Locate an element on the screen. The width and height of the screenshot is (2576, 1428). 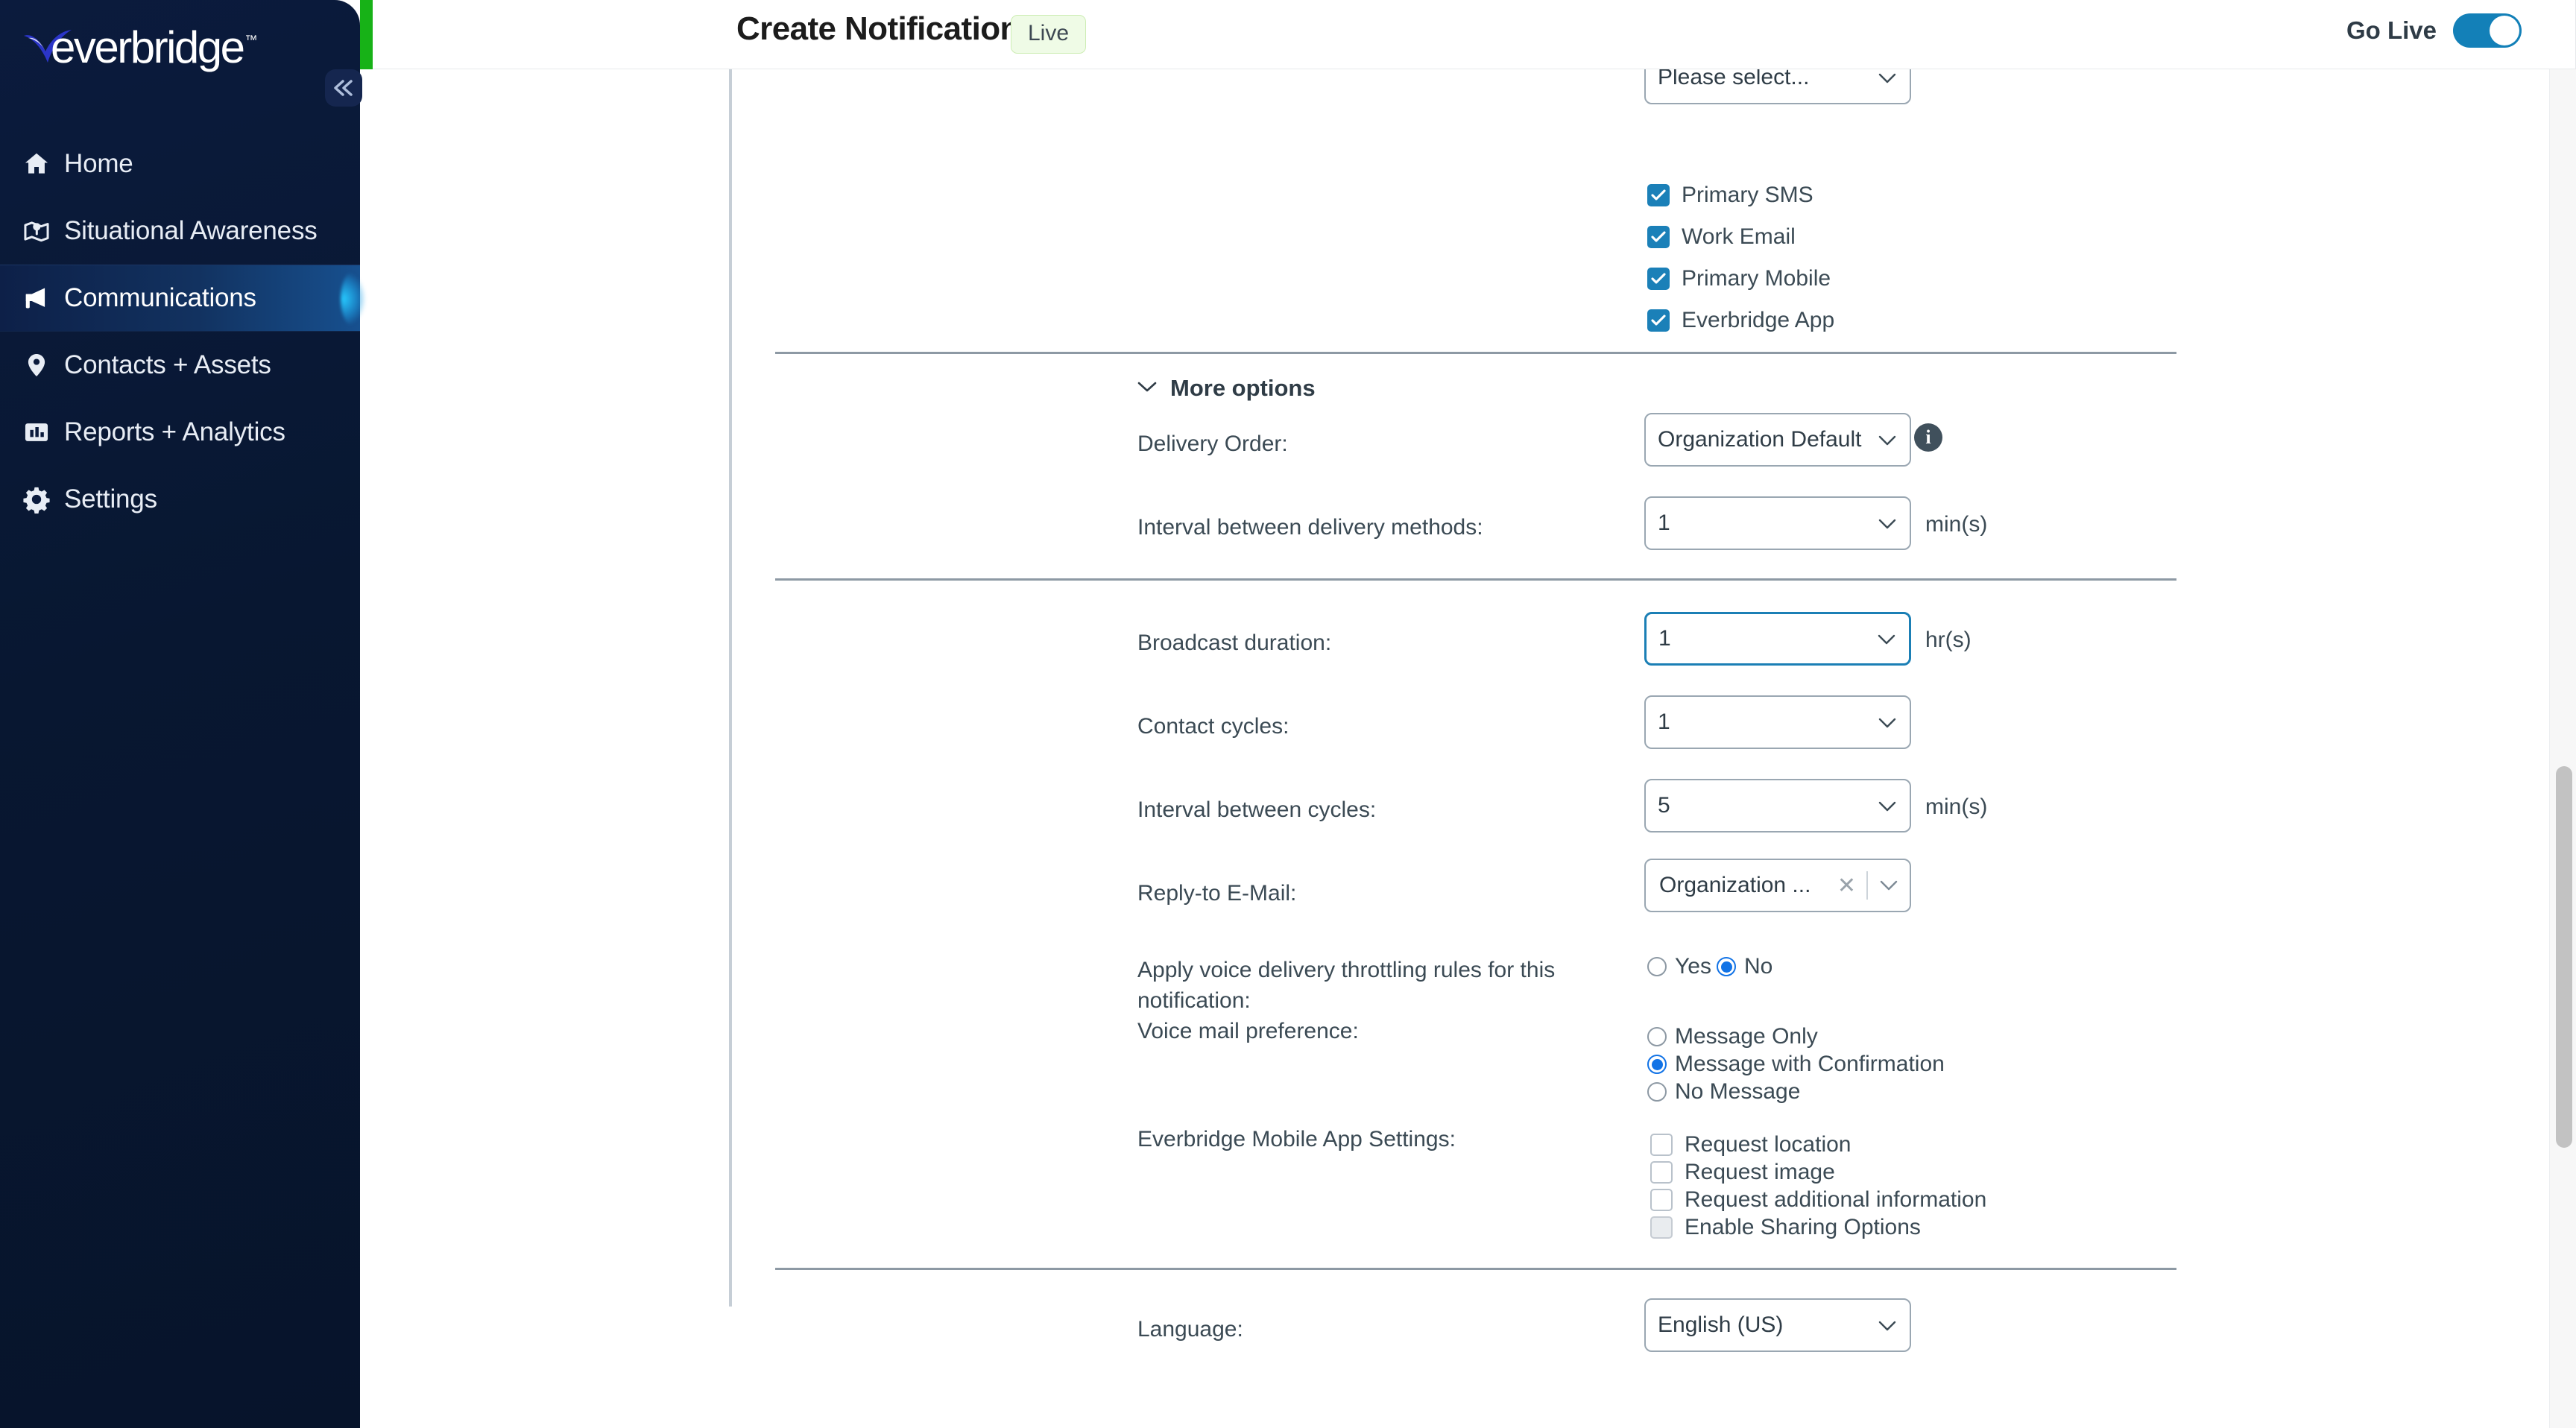
sidebar-collapse-button is located at coordinates (344, 88).